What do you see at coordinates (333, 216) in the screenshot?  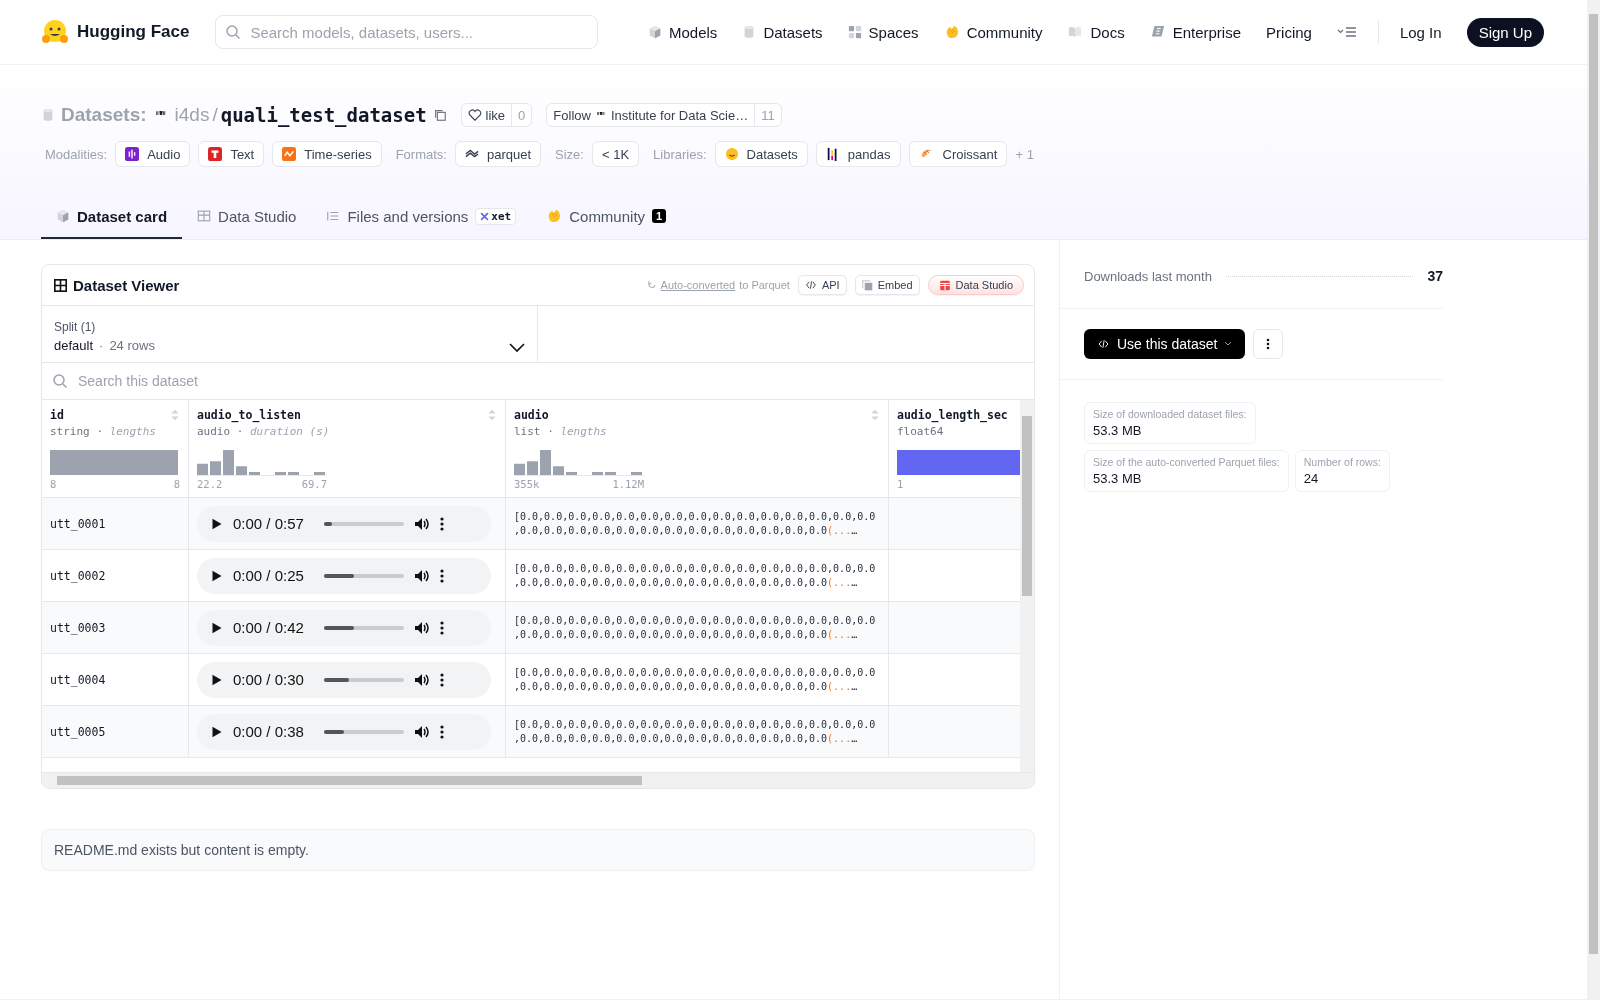 I see `file-list-icon` at bounding box center [333, 216].